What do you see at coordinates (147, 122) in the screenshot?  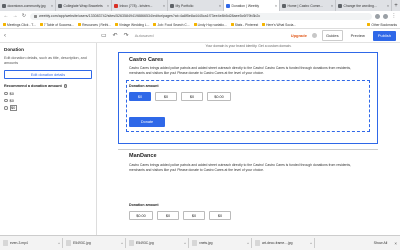 I see `donate-button: Donate` at bounding box center [147, 122].